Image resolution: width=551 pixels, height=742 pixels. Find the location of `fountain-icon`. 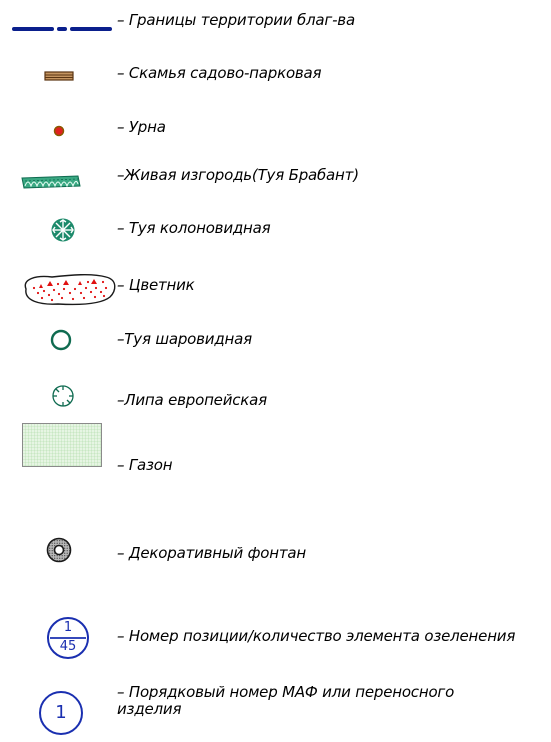

fountain-icon is located at coordinates (59, 550).